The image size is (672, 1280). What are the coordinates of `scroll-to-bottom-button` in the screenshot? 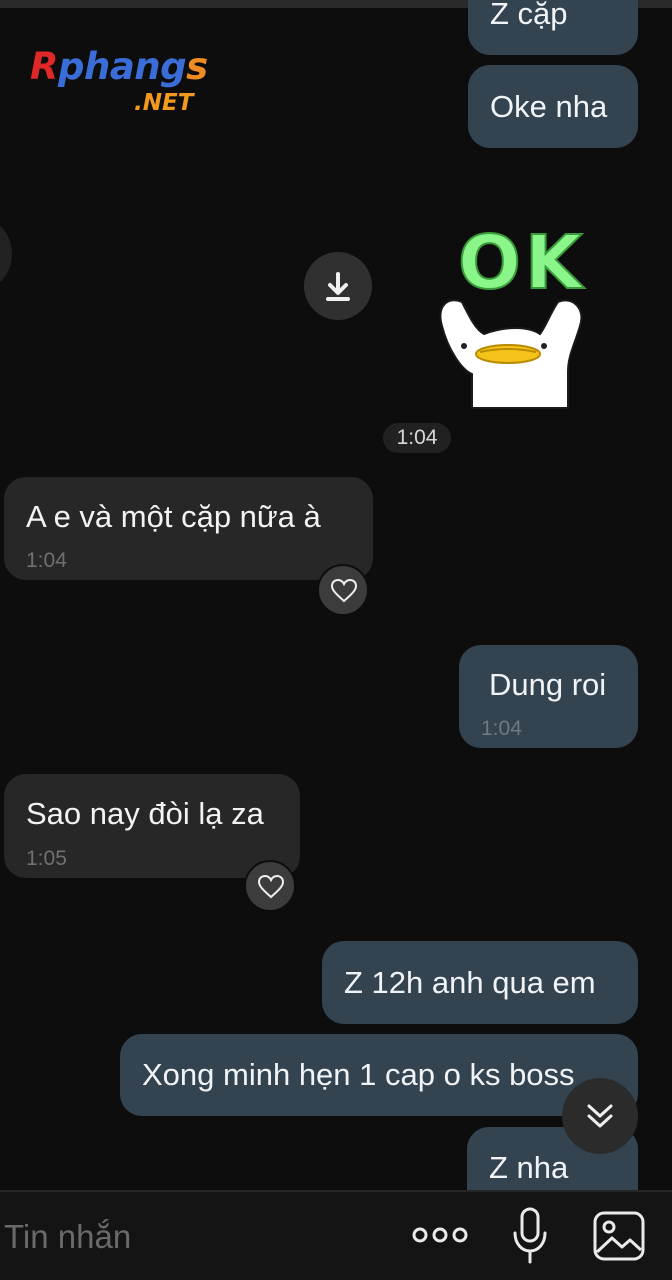 It's located at (600, 1116).